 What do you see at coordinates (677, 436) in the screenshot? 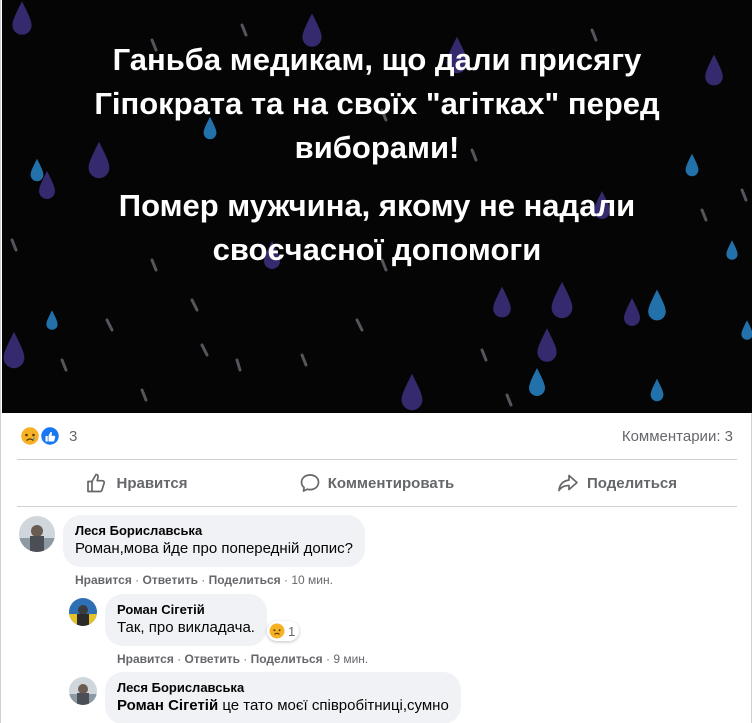
I see `comments-count-link: Комментарии: 3` at bounding box center [677, 436].